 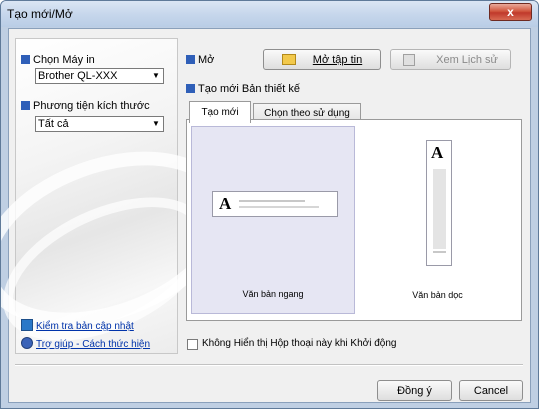 I want to click on history-icon, so click(x=409, y=59).